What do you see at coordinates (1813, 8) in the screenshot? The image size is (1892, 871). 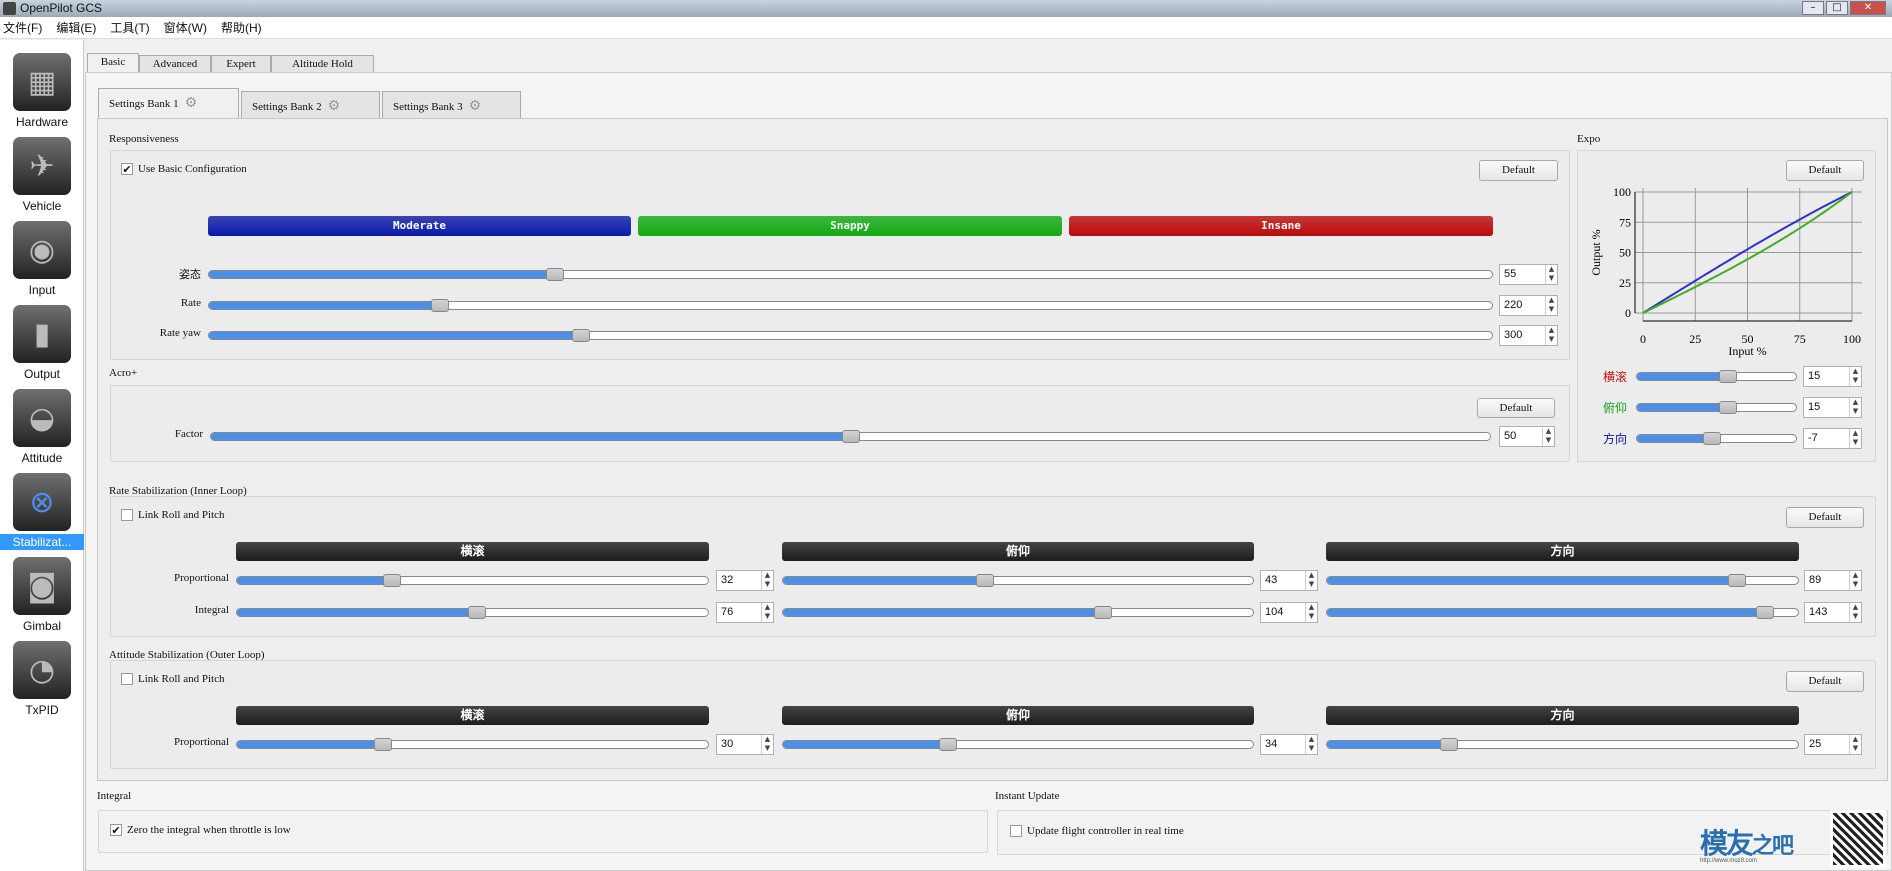 I see `minimize-button: –` at bounding box center [1813, 8].